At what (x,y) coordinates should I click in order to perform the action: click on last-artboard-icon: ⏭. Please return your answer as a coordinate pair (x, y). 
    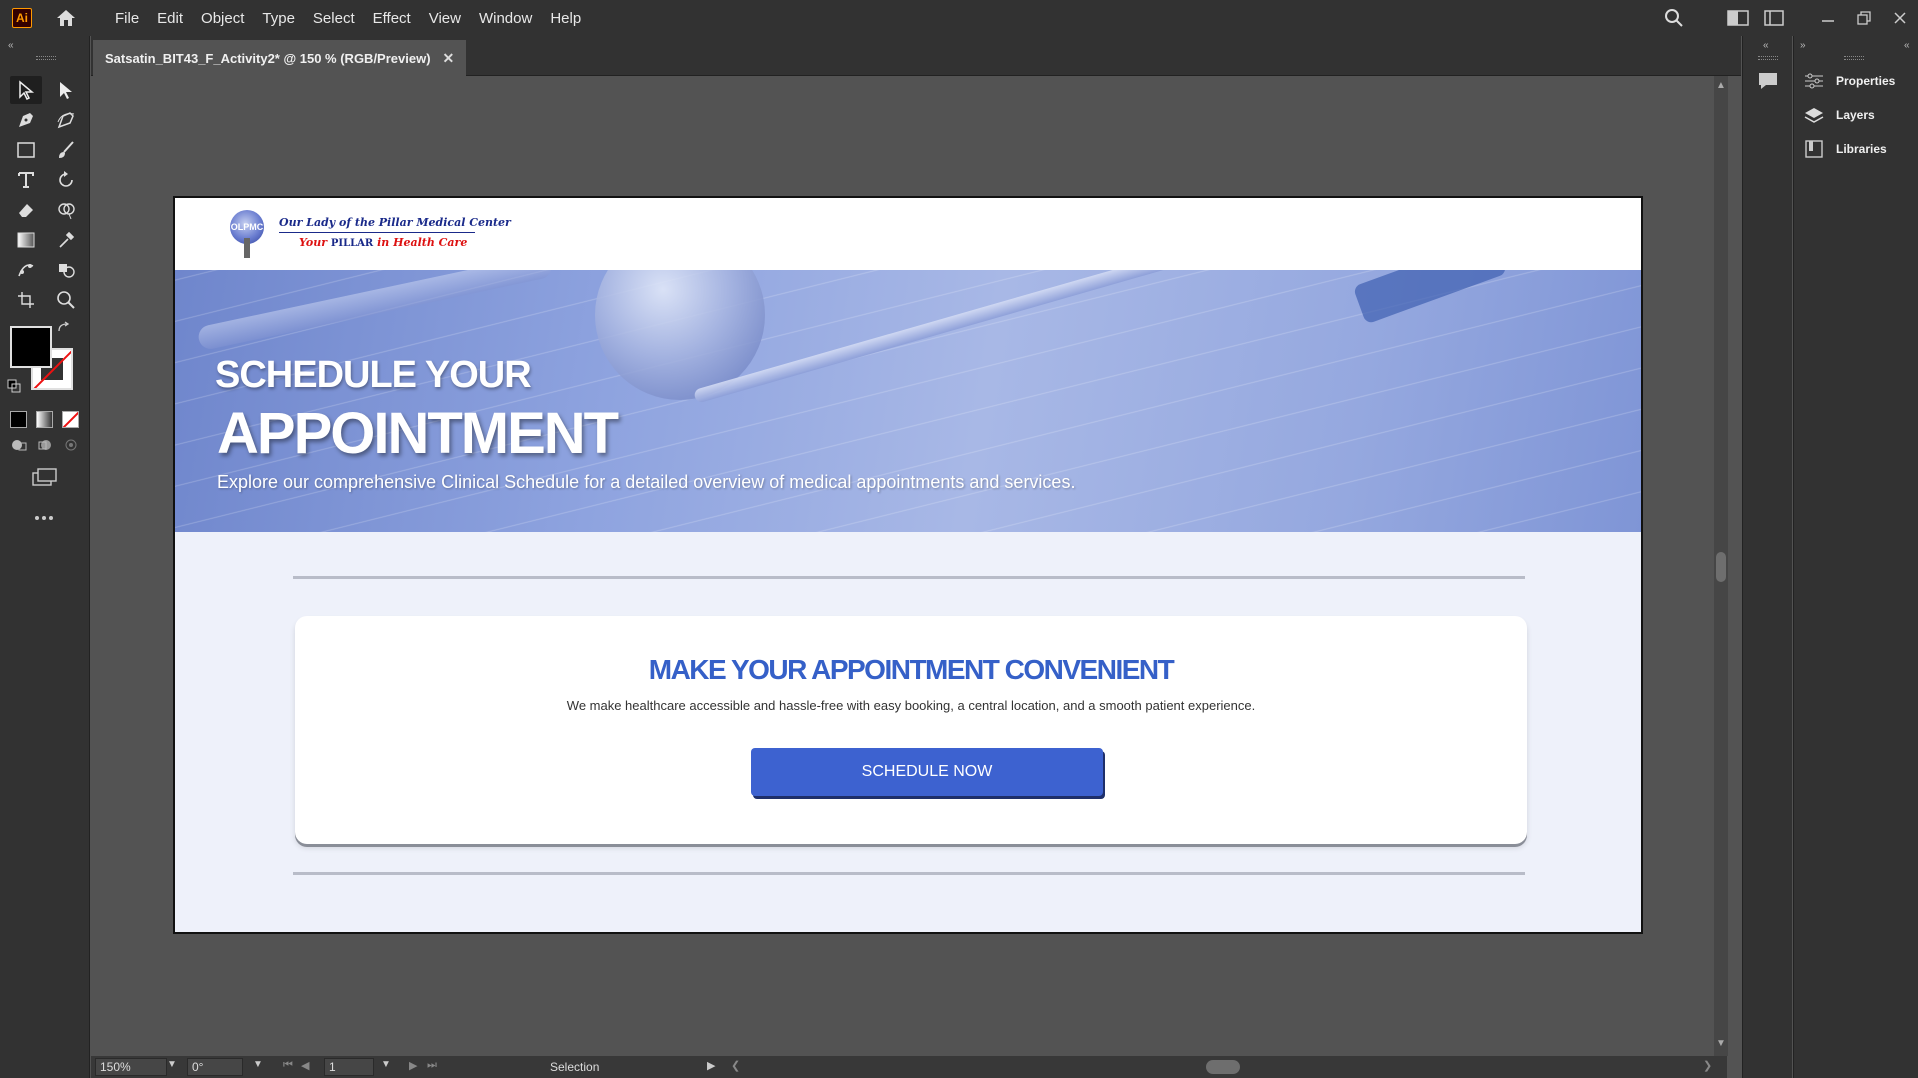
    Looking at the image, I should click on (432, 1065).